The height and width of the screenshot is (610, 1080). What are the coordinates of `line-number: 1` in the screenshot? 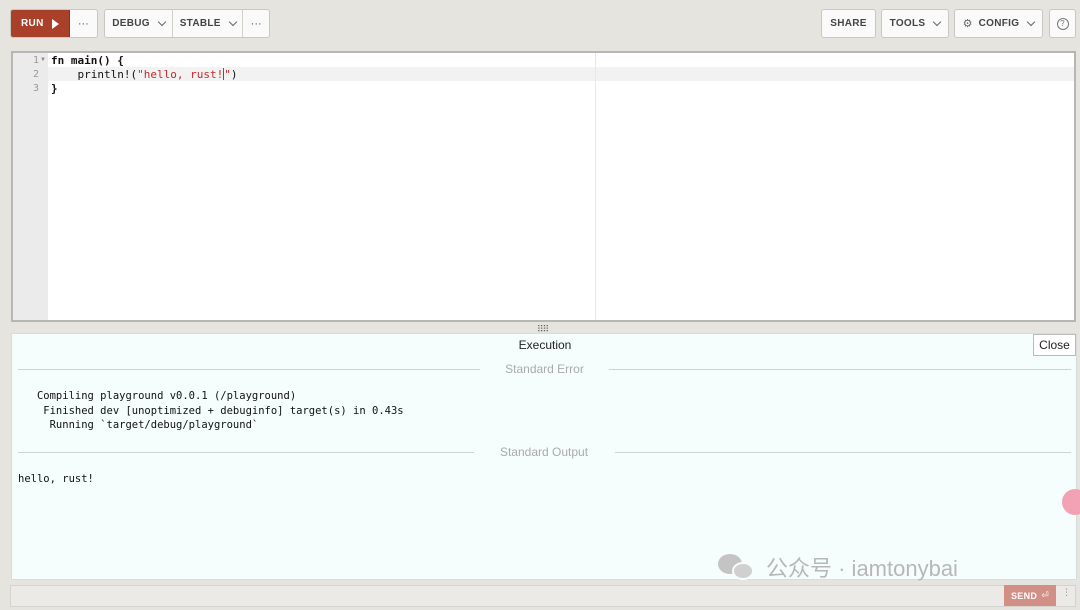 It's located at (35, 60).